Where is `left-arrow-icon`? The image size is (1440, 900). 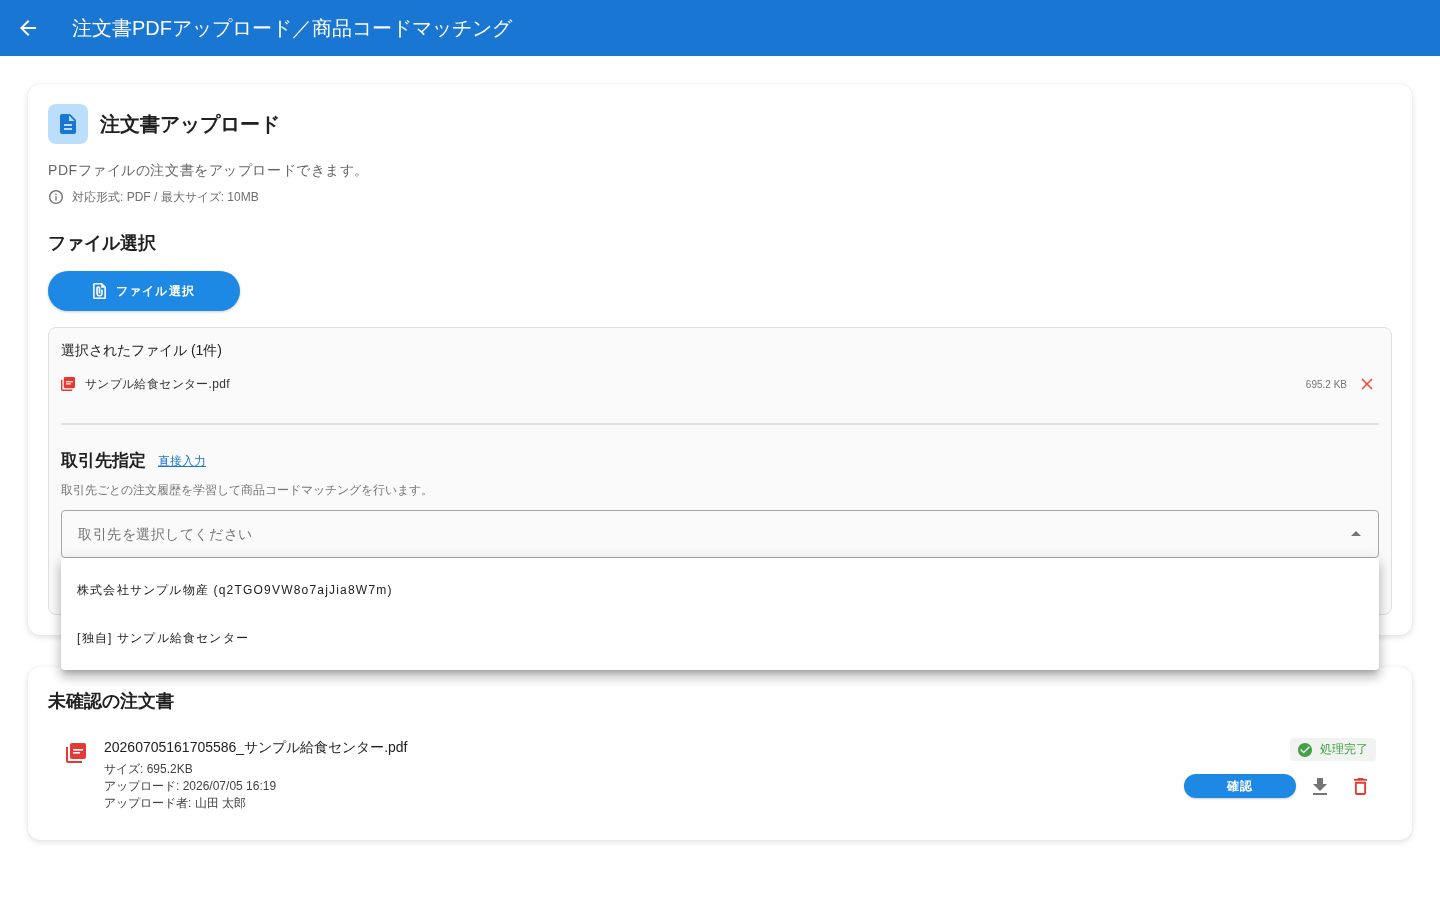 left-arrow-icon is located at coordinates (28, 28).